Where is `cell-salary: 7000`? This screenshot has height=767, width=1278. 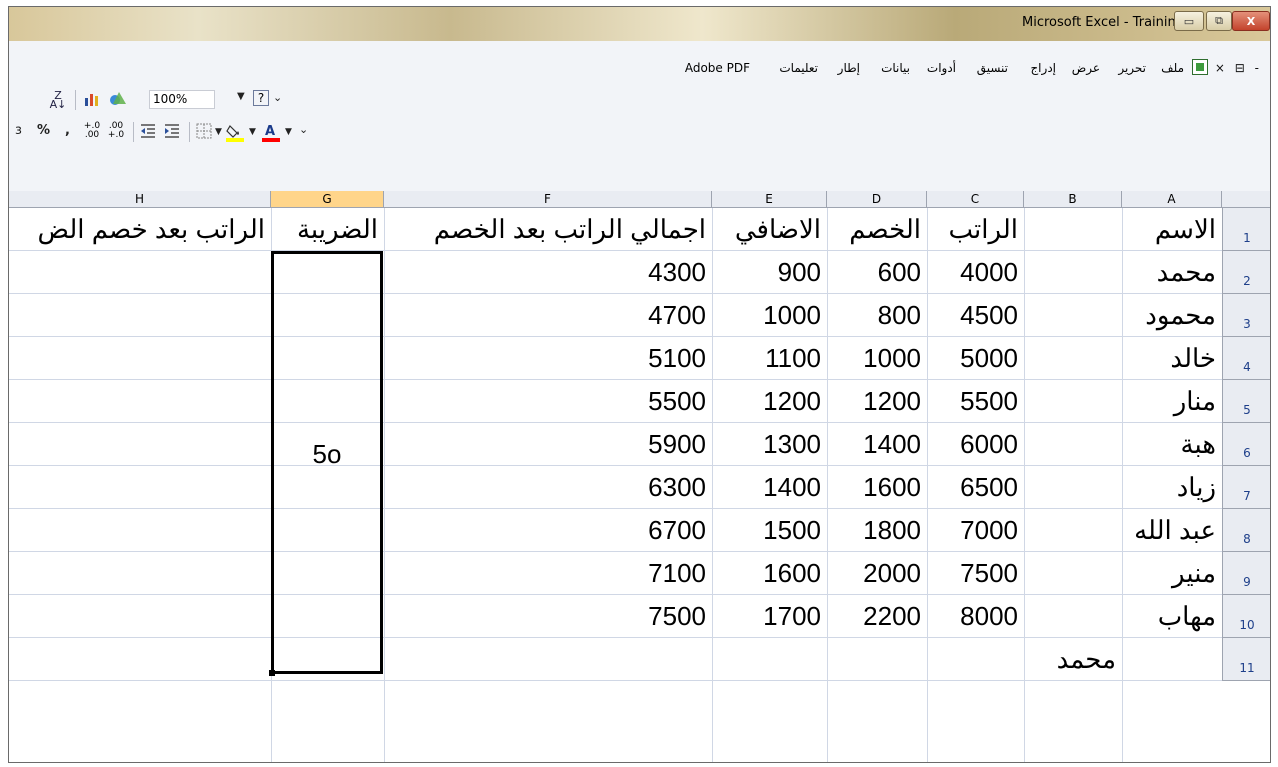 cell-salary: 7000 is located at coordinates (972, 530).